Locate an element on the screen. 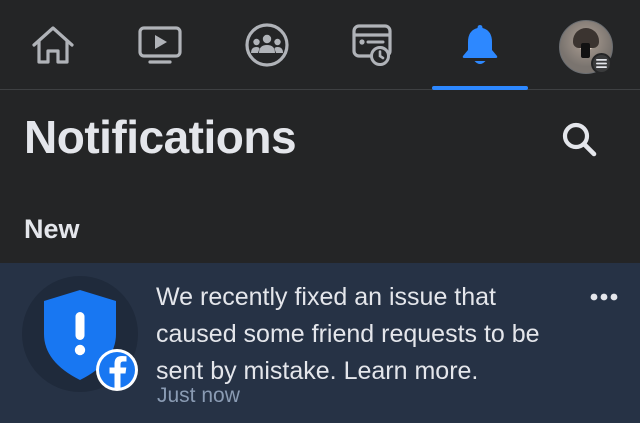 This screenshot has width=640, height=423. more-icon is located at coordinates (604, 297).